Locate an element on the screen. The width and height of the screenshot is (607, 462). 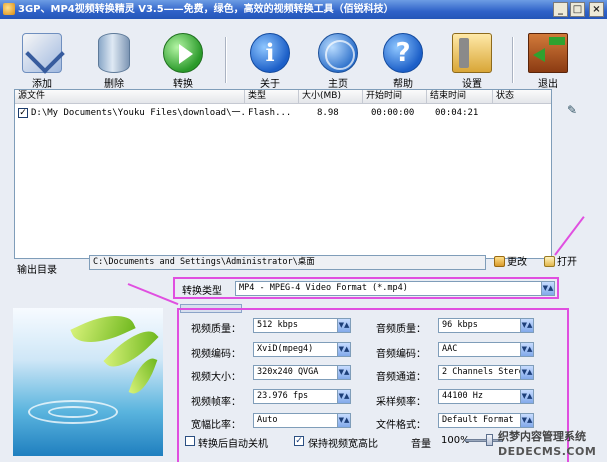
open-folder-icon is located at coordinates (549, 261).